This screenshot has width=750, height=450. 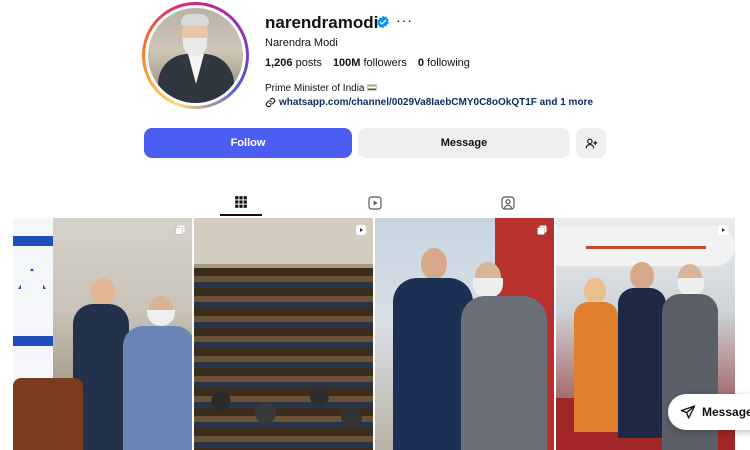 What do you see at coordinates (421, 63) in the screenshot?
I see `following-count: 0` at bounding box center [421, 63].